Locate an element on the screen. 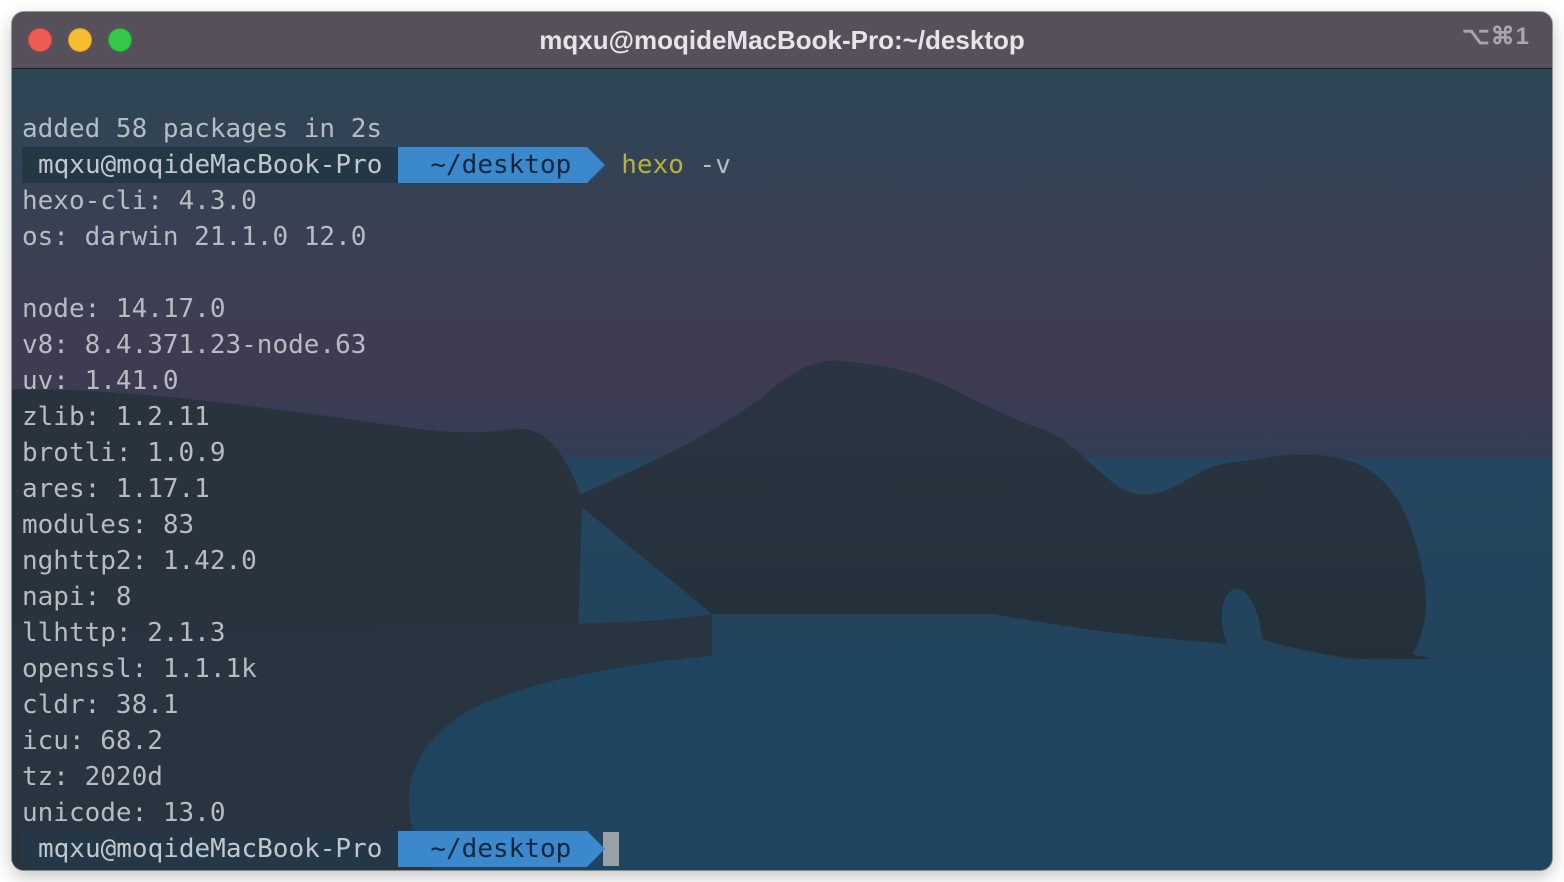 The height and width of the screenshot is (882, 1564). output-line: napi: 8 is located at coordinates (77, 597).